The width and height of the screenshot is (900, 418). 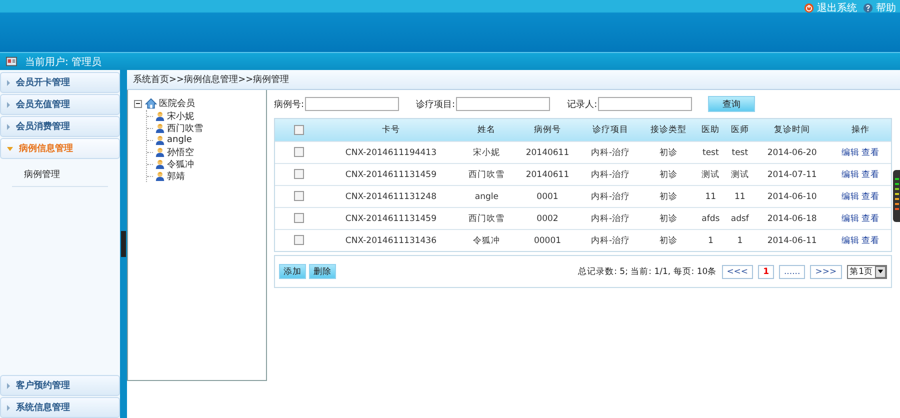 I want to click on tree-node: 医院会员, so click(x=177, y=103).